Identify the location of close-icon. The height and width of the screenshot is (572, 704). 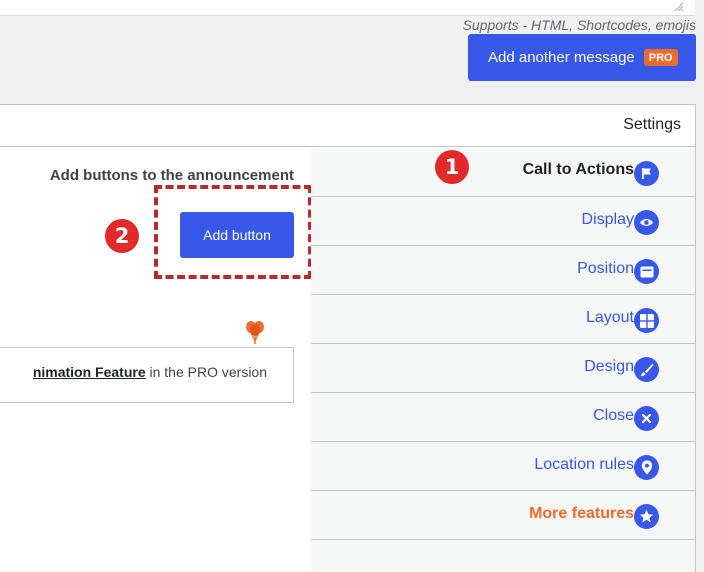
(646, 418).